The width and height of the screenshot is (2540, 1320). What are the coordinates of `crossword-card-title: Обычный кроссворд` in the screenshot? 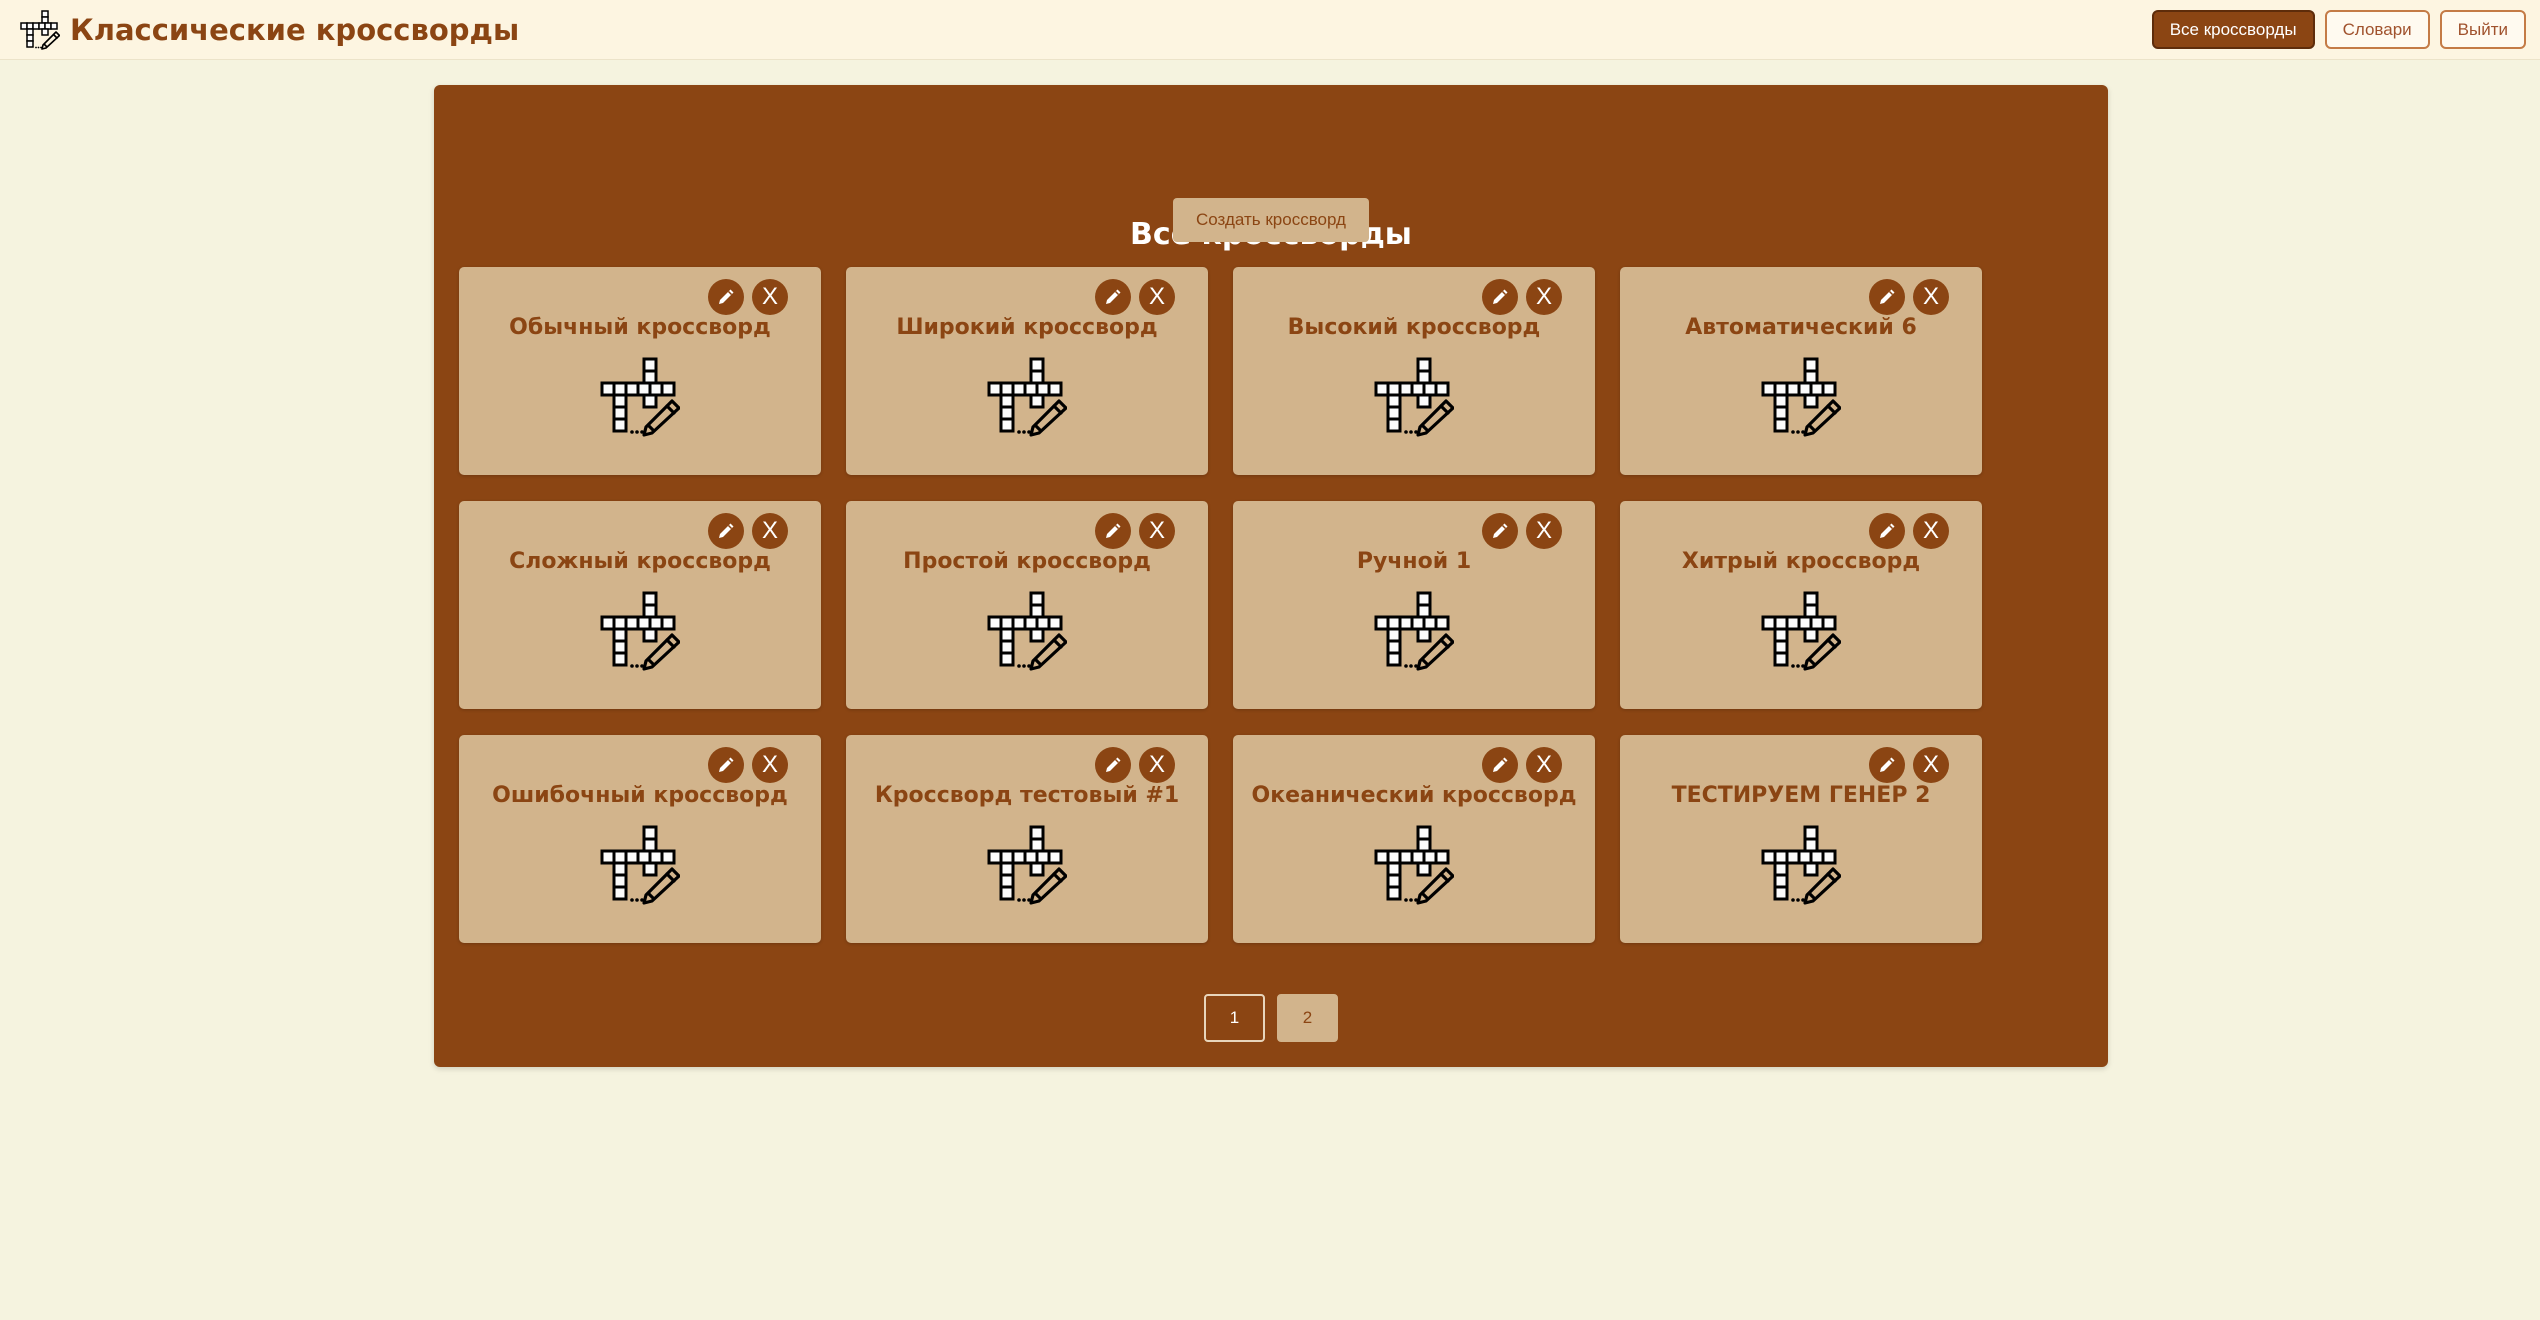 It's located at (640, 327).